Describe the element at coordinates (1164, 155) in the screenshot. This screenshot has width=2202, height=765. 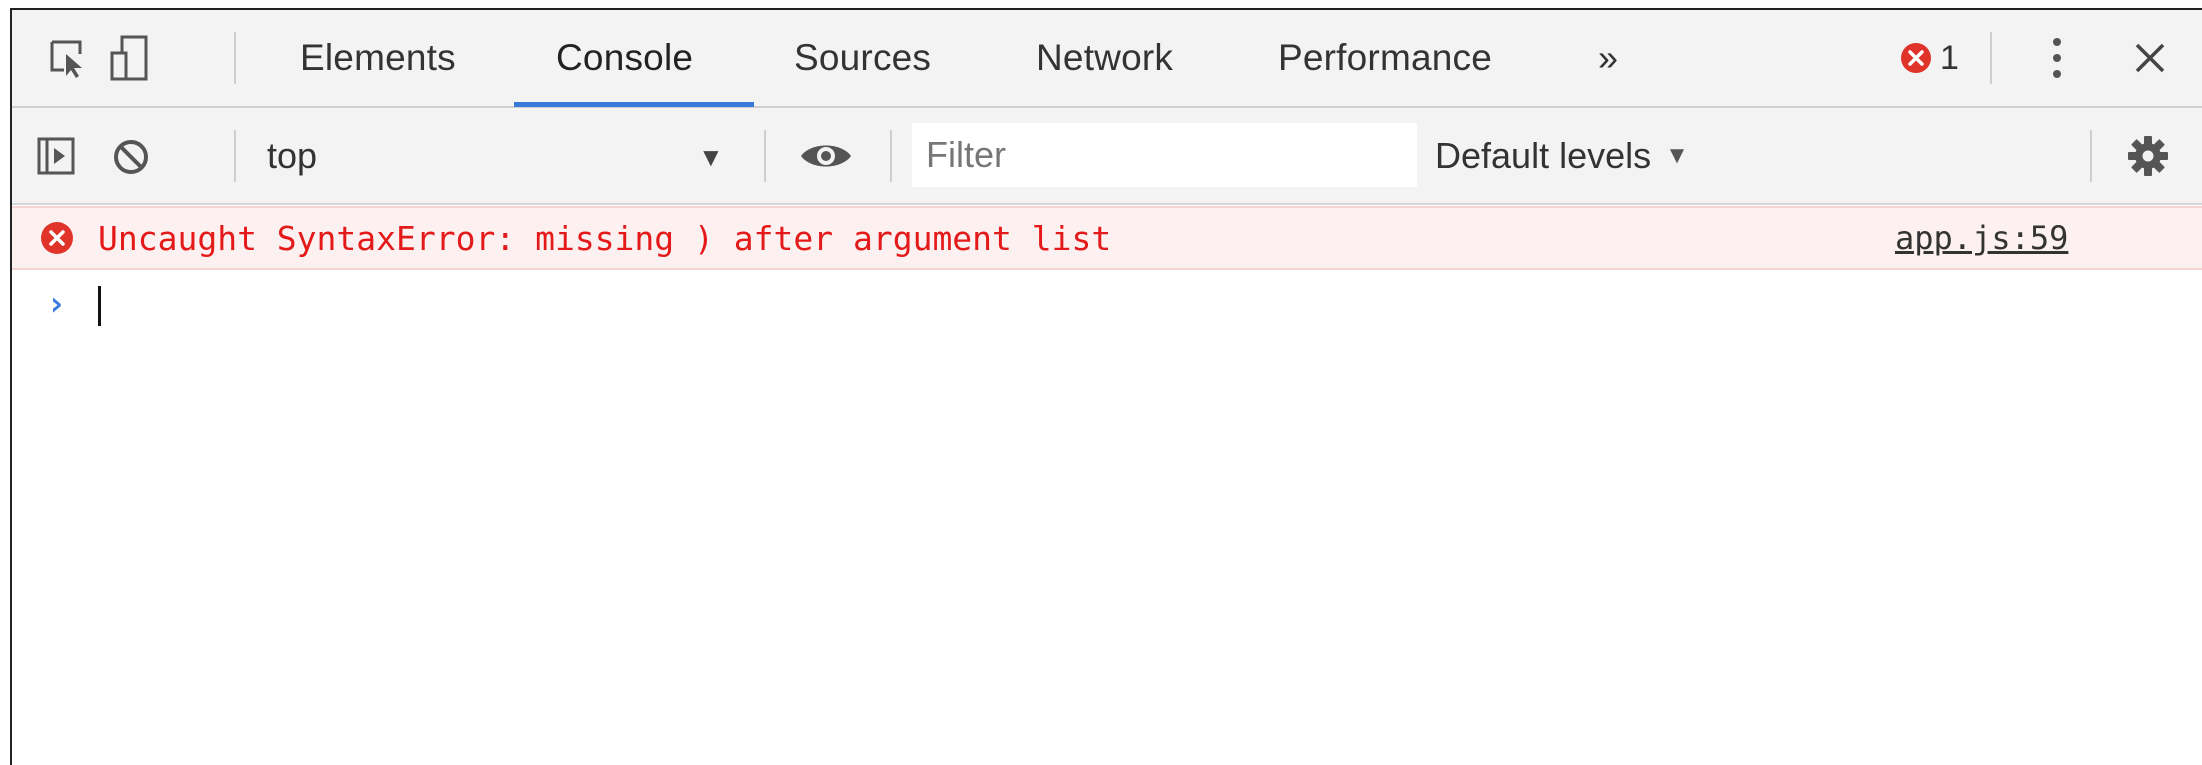
I see `filter-input` at that location.